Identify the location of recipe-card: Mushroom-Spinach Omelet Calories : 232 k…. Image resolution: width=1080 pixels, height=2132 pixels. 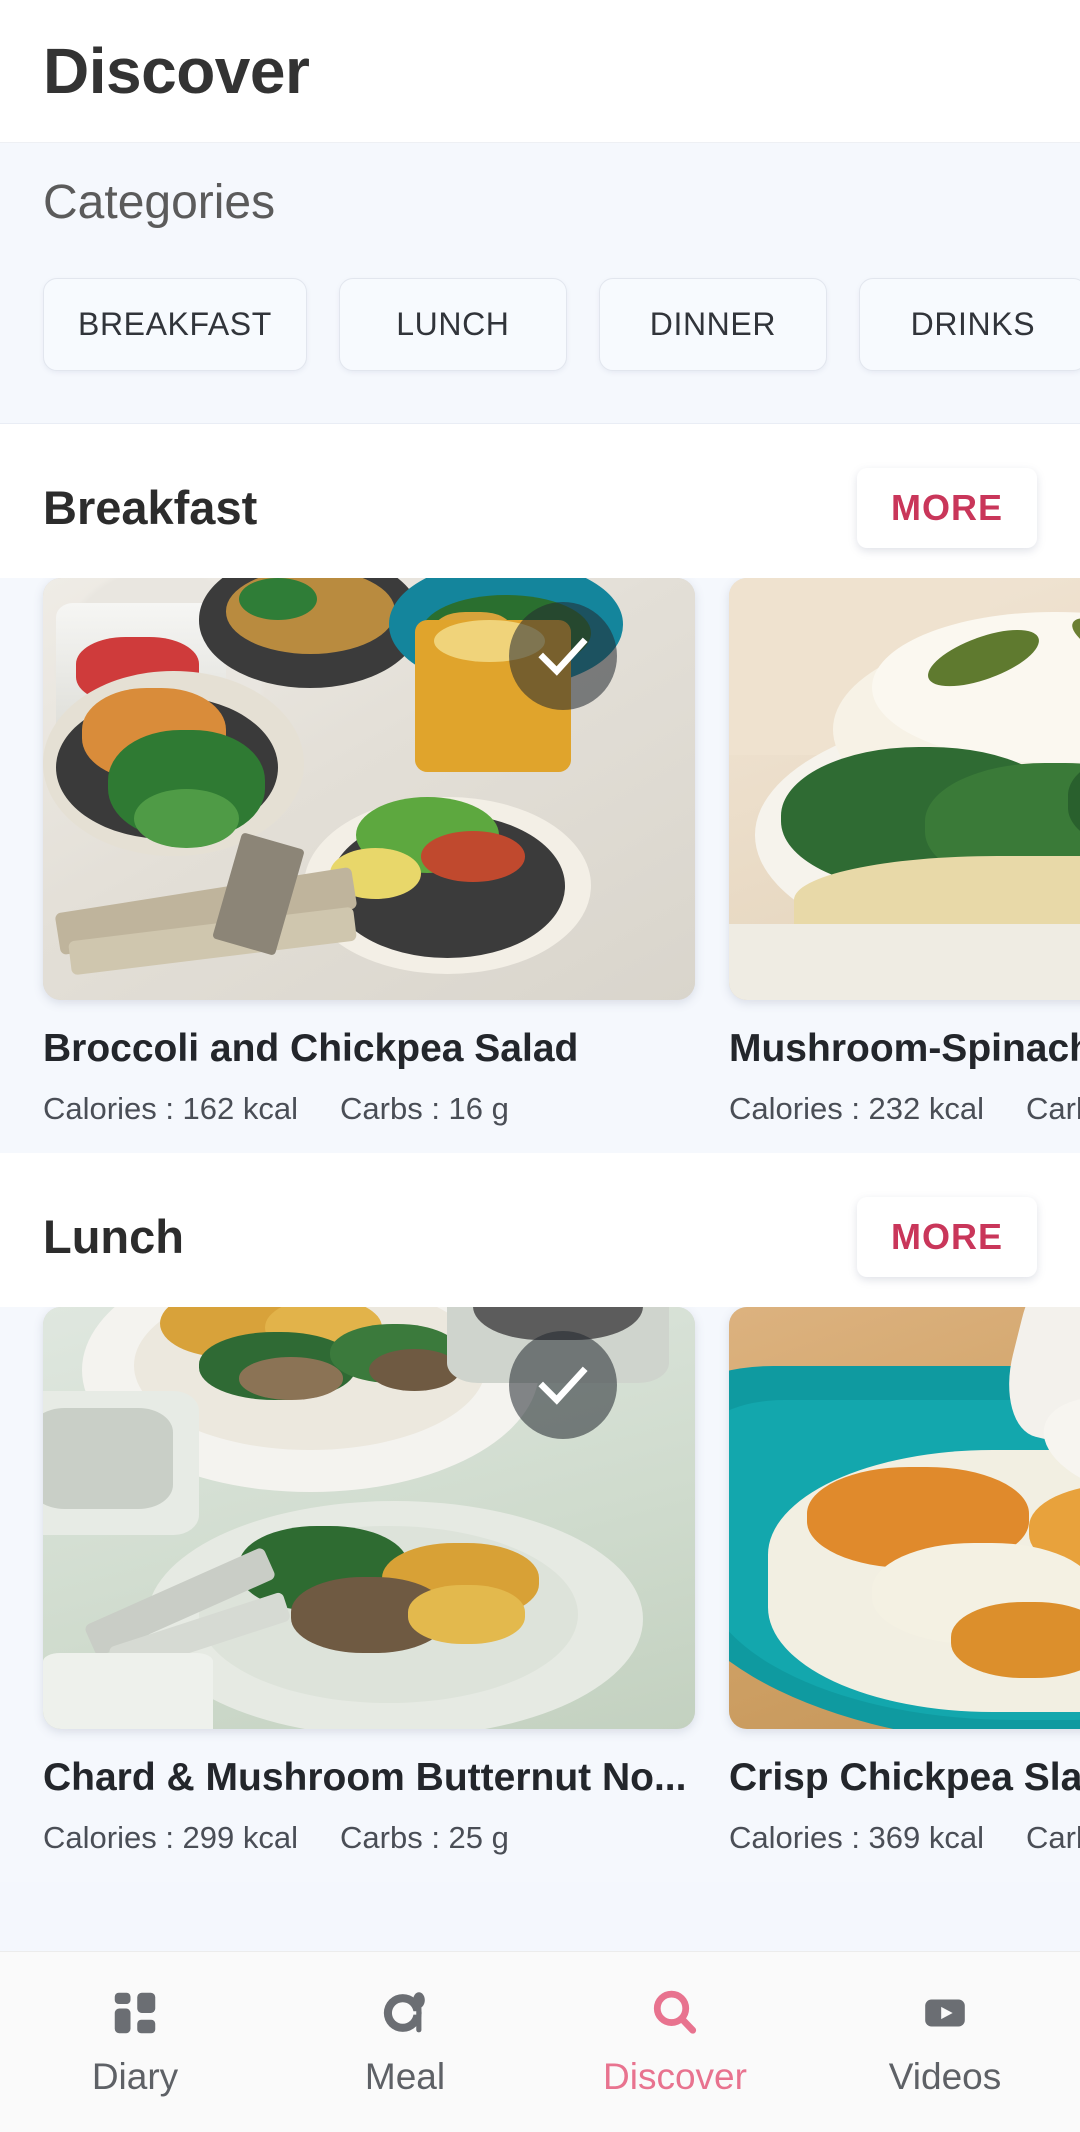
(904, 852).